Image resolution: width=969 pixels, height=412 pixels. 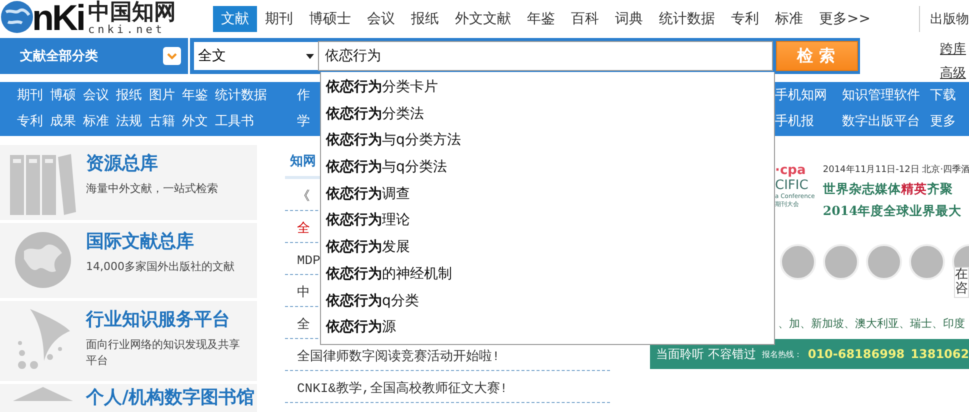 What do you see at coordinates (402, 388) in the screenshot?
I see `news-link: CNKI&教学,全国高校教师征文大赛!` at bounding box center [402, 388].